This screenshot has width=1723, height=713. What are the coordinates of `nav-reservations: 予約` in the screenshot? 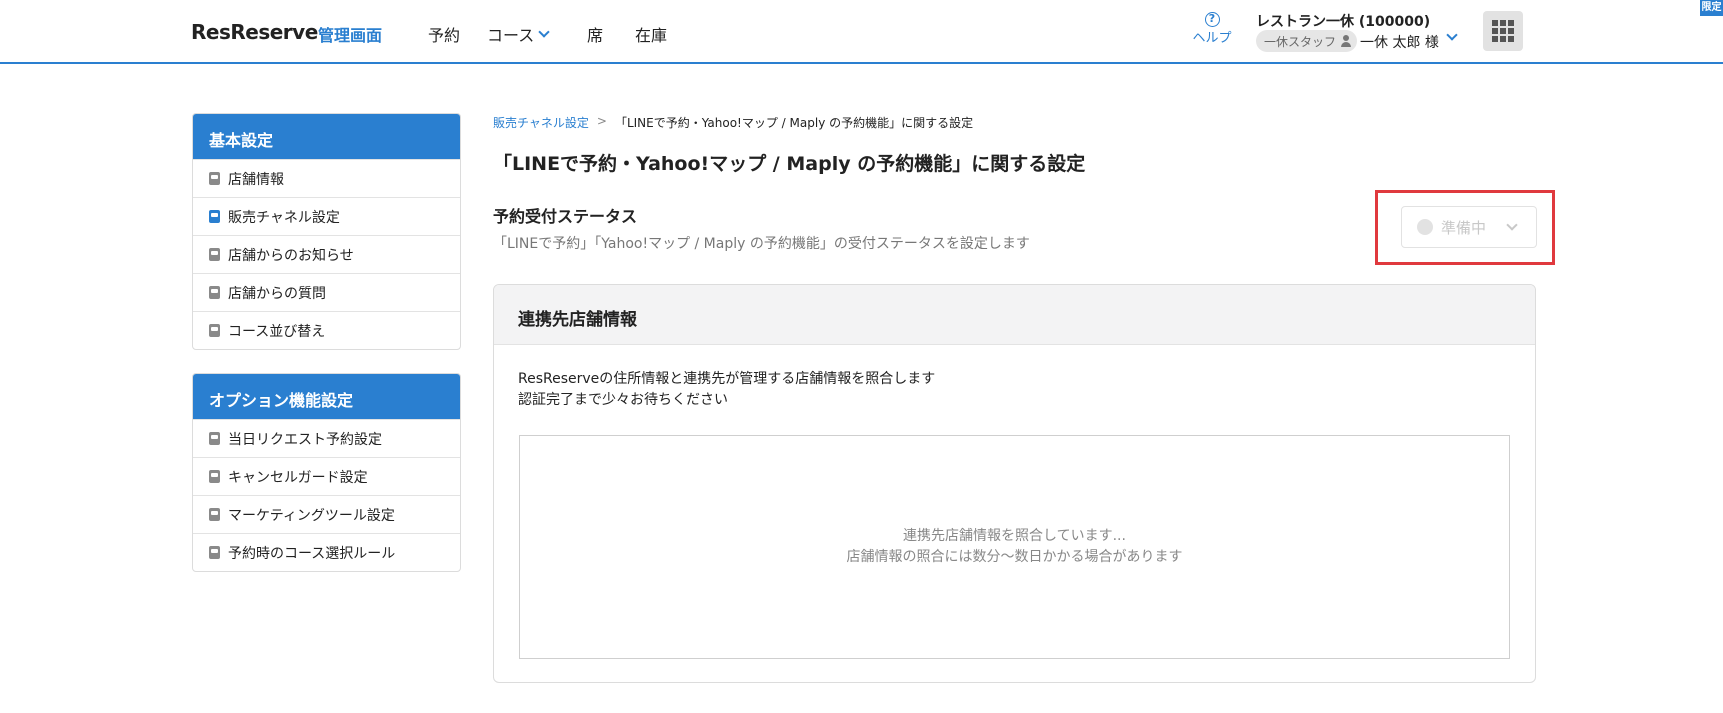 It's located at (444, 34).